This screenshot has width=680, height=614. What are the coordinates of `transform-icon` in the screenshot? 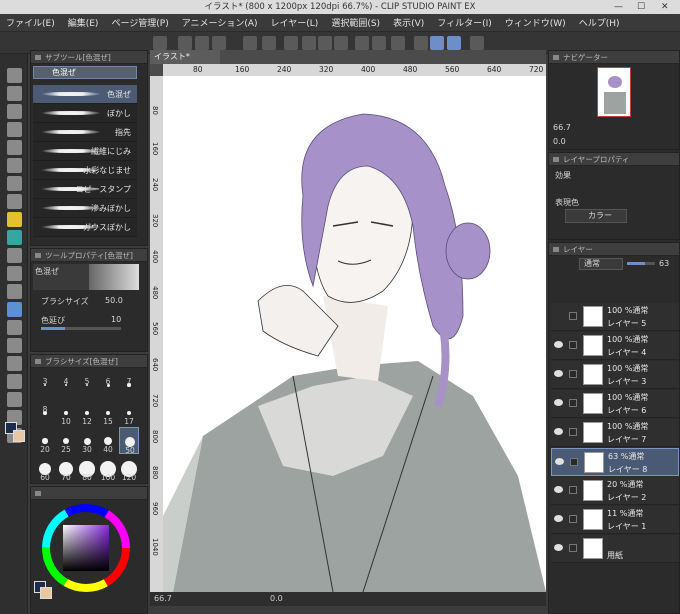 It's located at (341, 43).